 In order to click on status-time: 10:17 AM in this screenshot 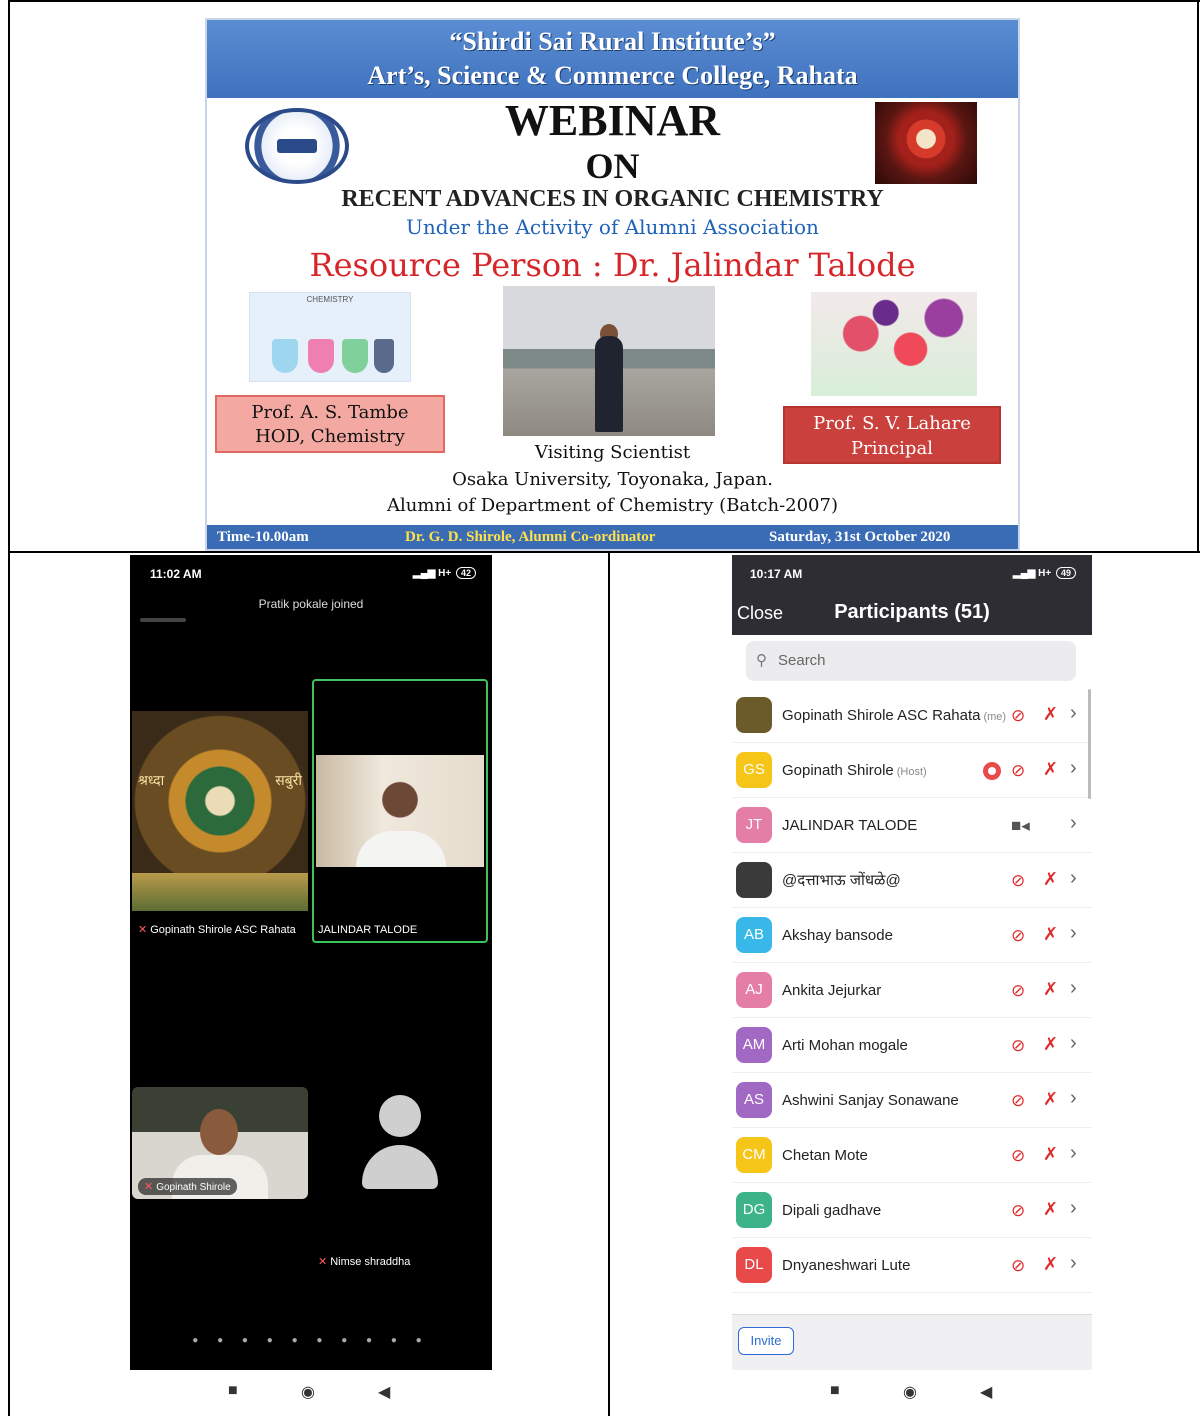, I will do `click(776, 574)`.